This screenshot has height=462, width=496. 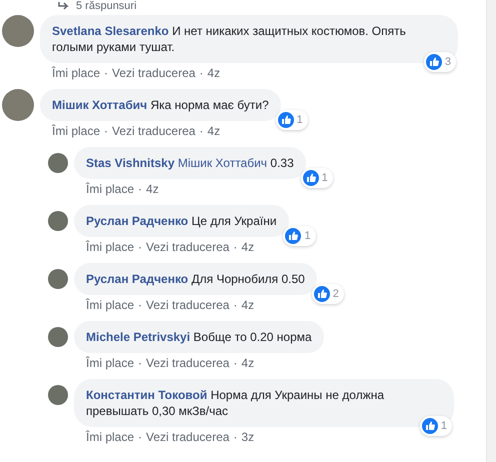 What do you see at coordinates (447, 62) in the screenshot?
I see `like-count: 3` at bounding box center [447, 62].